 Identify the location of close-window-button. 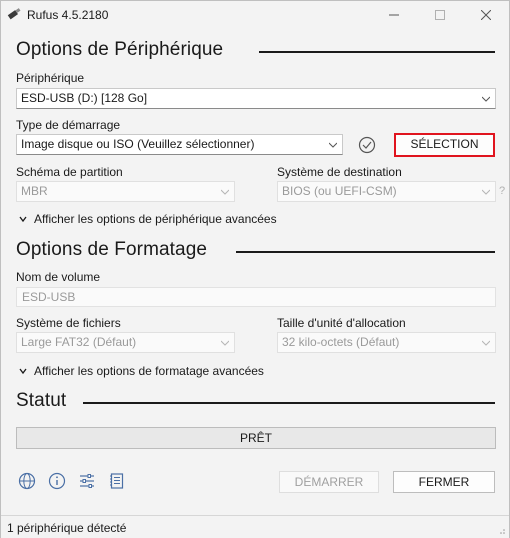
(486, 15).